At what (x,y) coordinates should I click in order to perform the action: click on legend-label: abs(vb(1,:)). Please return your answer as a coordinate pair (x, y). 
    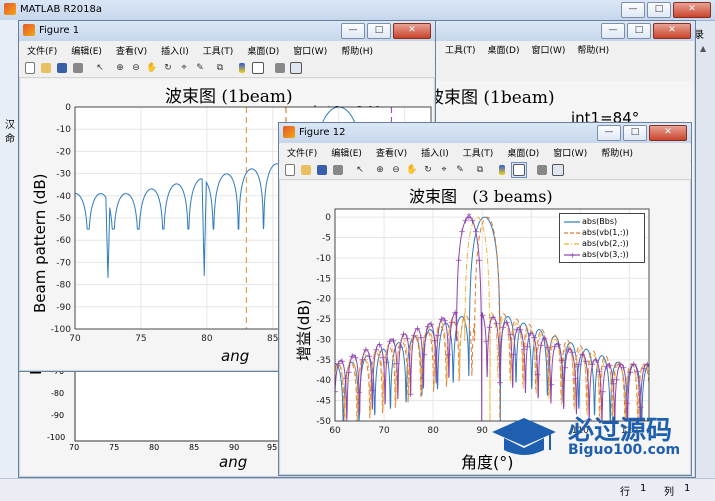
    Looking at the image, I should click on (605, 232).